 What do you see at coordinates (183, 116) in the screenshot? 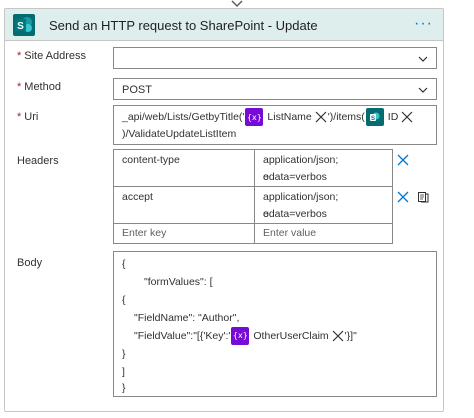
I see `uri-text-prefix: _api/web/Lists/GetbyTitle('` at bounding box center [183, 116].